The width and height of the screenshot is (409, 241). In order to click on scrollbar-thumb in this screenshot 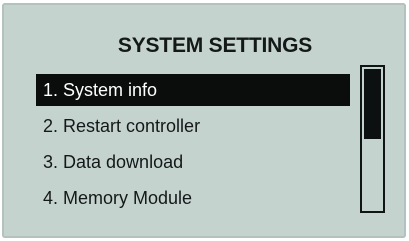, I will do `click(372, 104)`.